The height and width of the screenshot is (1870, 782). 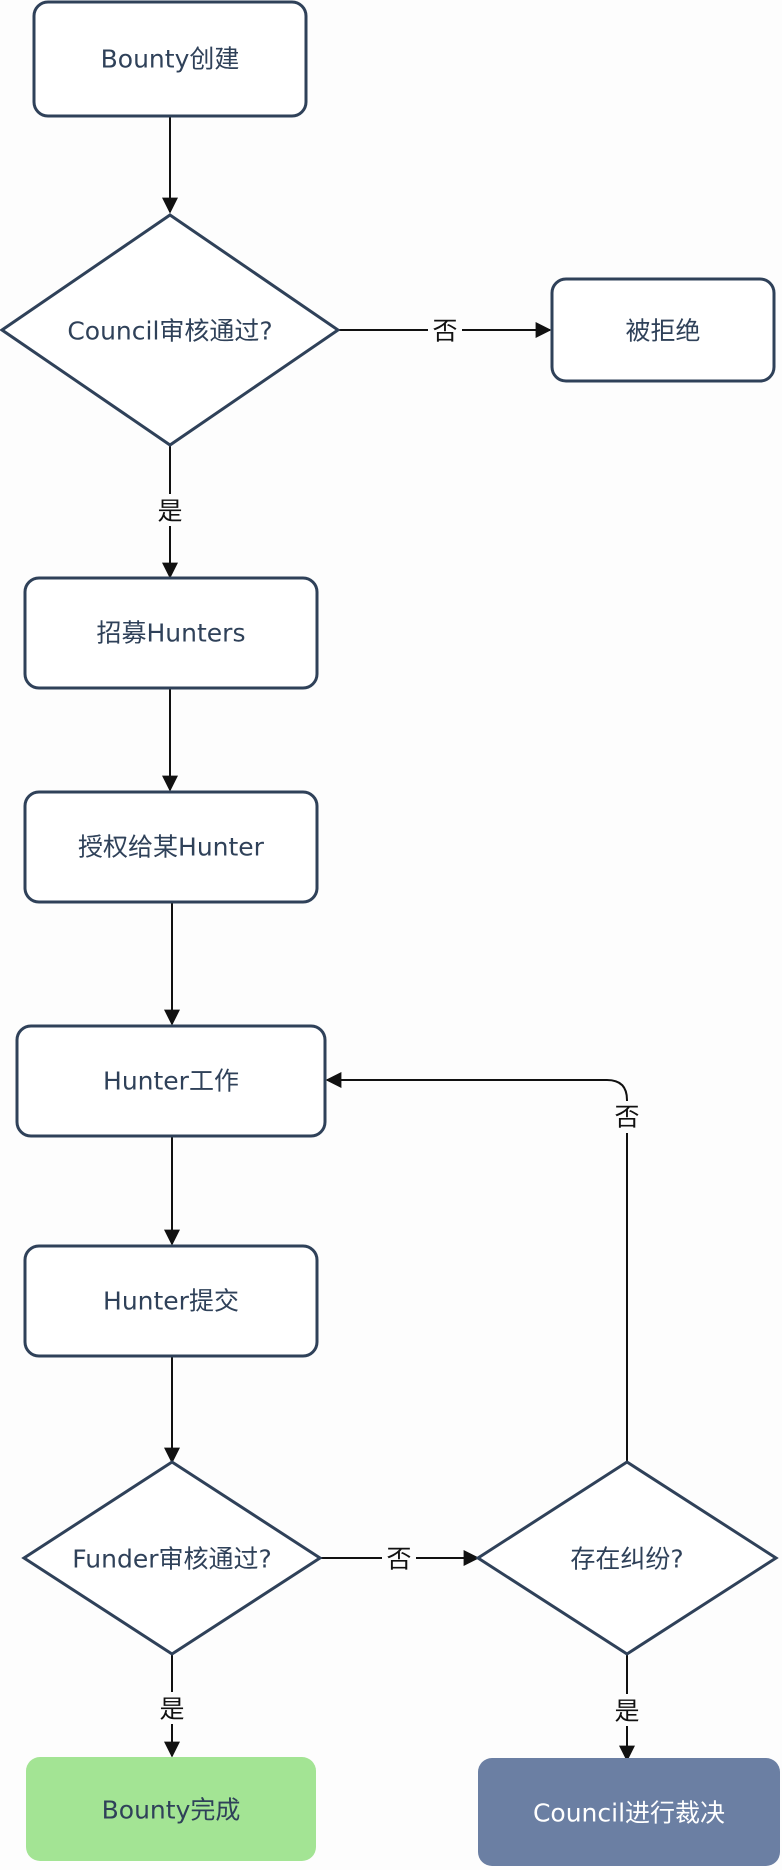 What do you see at coordinates (626, 1117) in the screenshot?
I see `edge-label-dispute-no: 否` at bounding box center [626, 1117].